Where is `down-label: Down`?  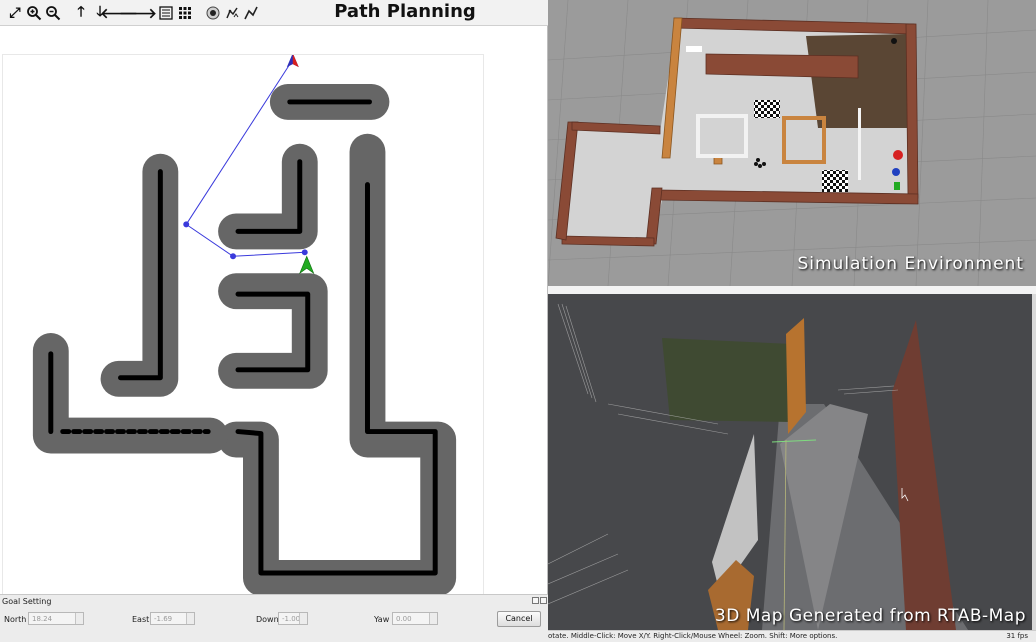
down-label: Down is located at coordinates (267, 619).